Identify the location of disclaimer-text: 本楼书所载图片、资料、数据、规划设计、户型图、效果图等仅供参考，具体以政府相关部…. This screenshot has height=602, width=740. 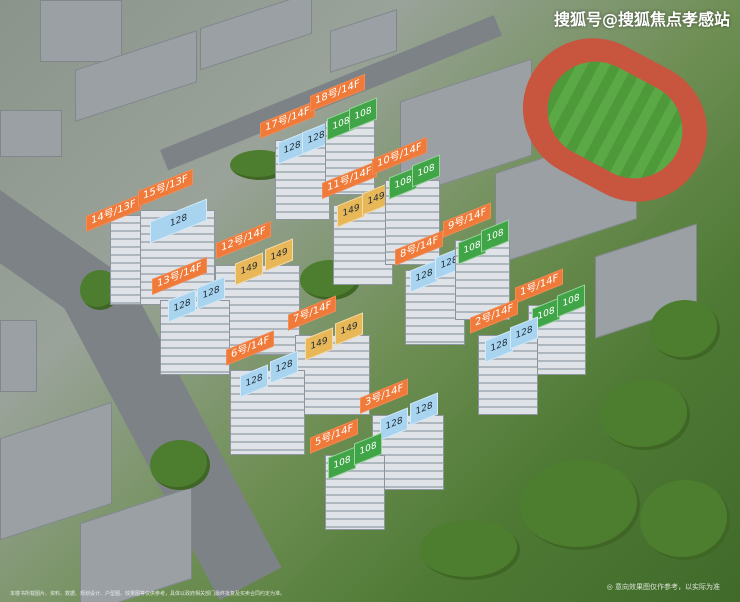
(148, 594).